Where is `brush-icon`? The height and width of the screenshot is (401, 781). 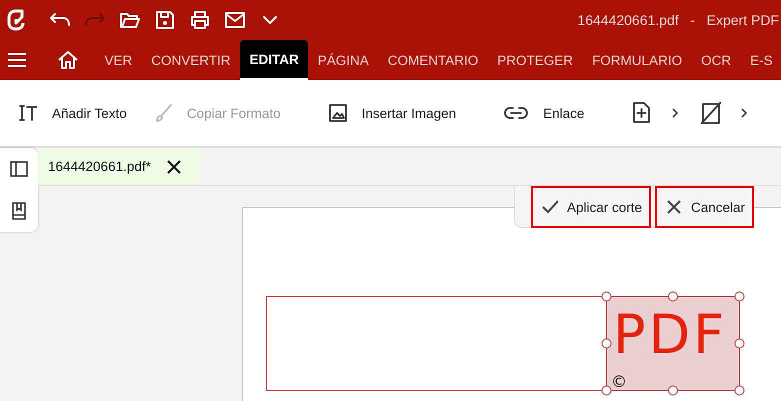 brush-icon is located at coordinates (163, 113).